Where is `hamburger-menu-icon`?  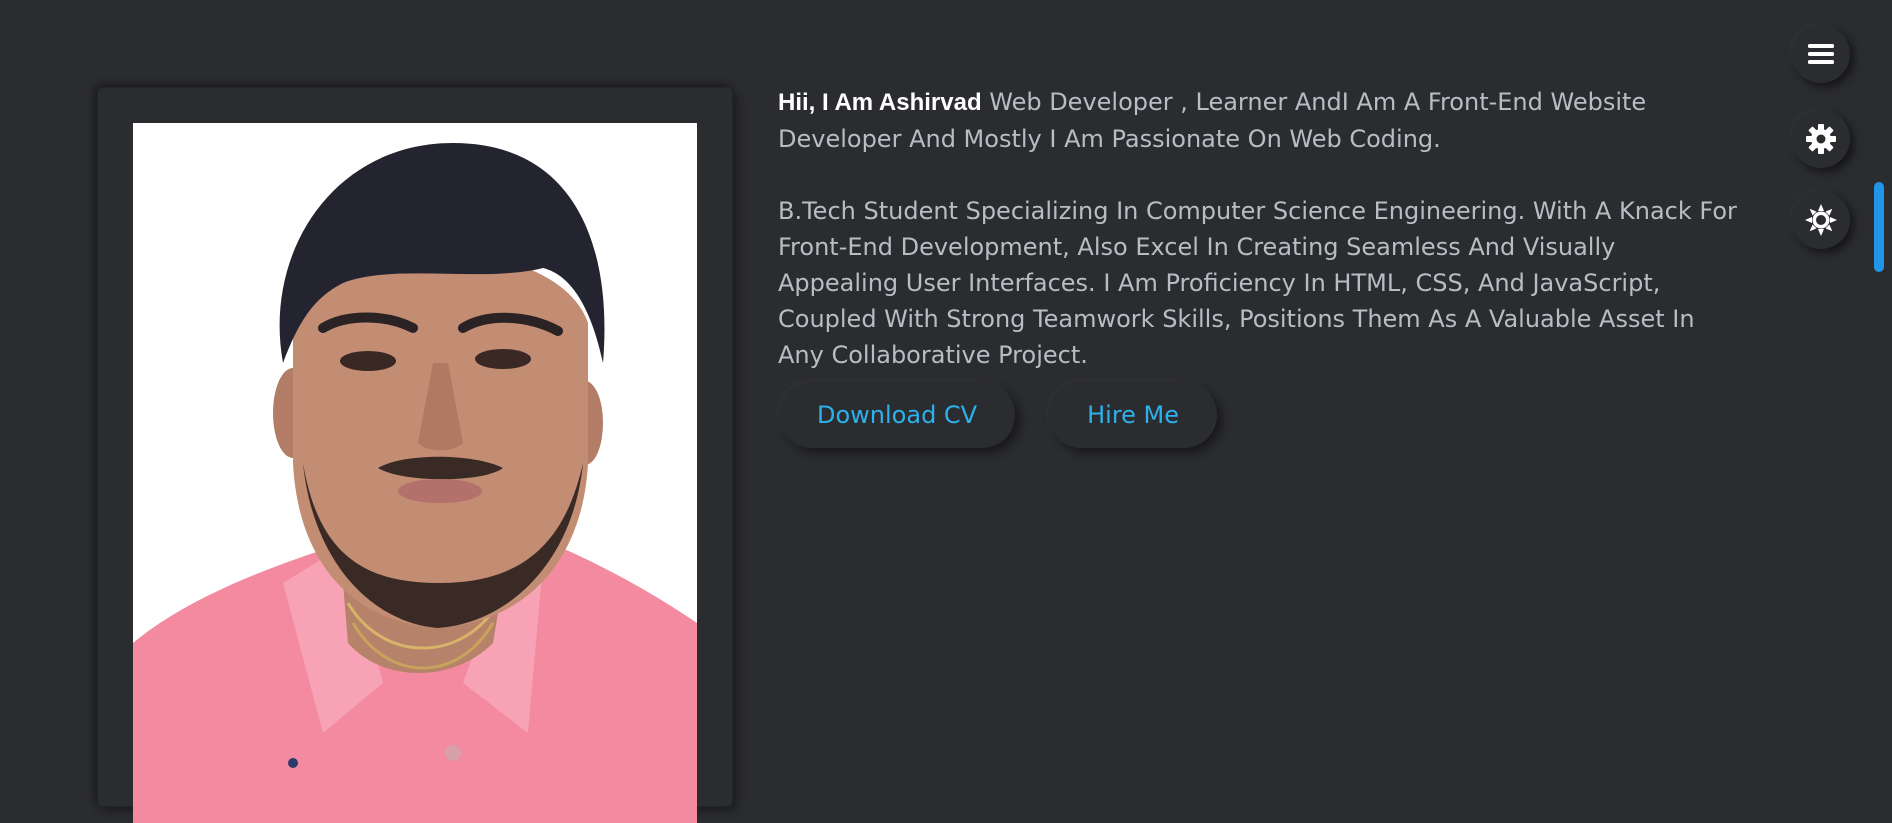 hamburger-menu-icon is located at coordinates (1821, 54).